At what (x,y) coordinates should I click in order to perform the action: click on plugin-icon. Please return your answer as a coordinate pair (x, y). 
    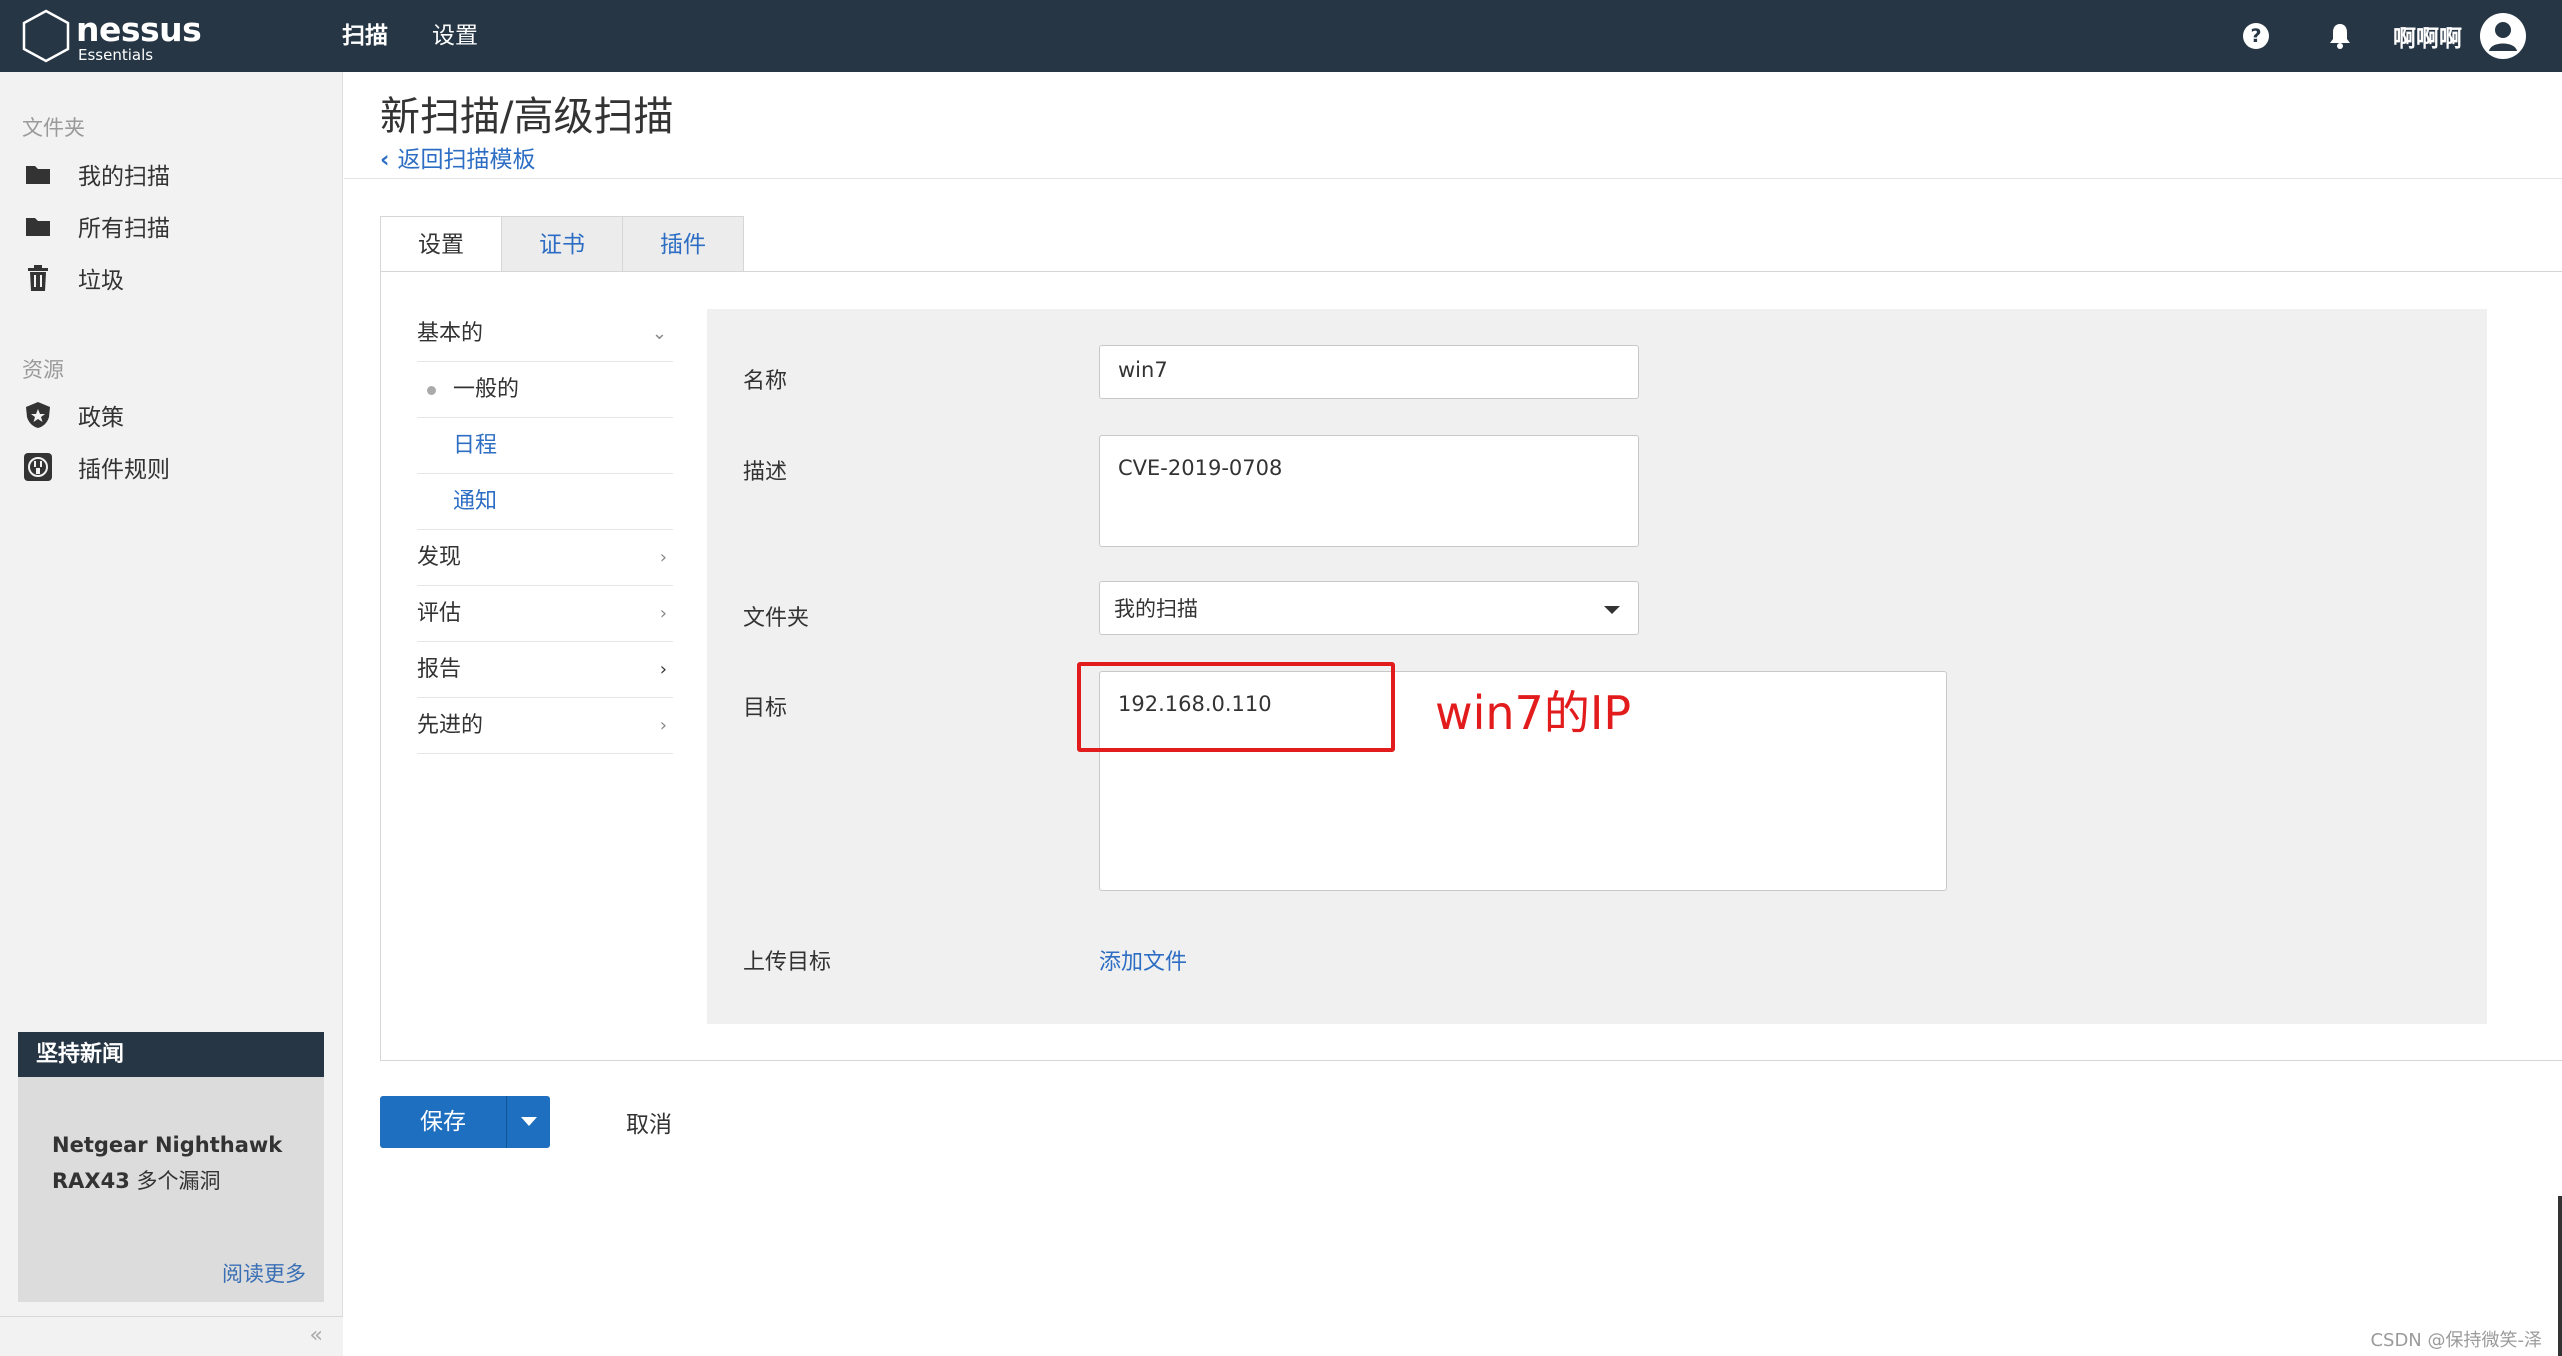
    Looking at the image, I should click on (38, 467).